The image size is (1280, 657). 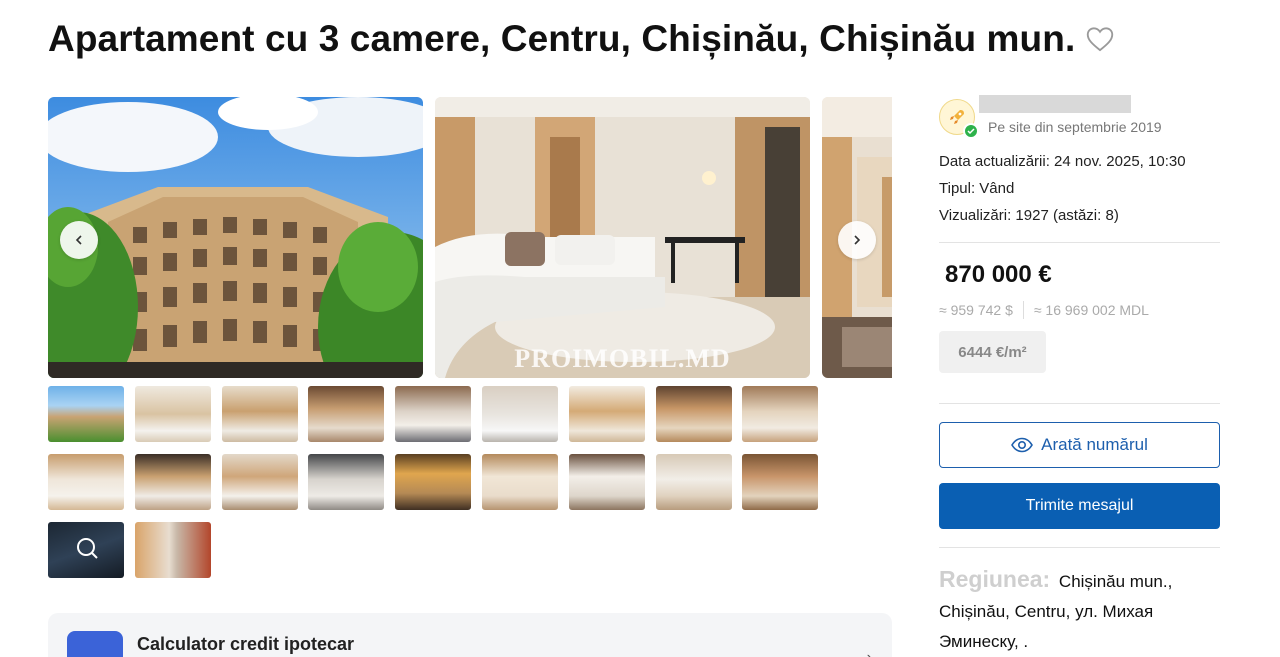 I want to click on show-number-label: Arată numărul, so click(x=1094, y=444).